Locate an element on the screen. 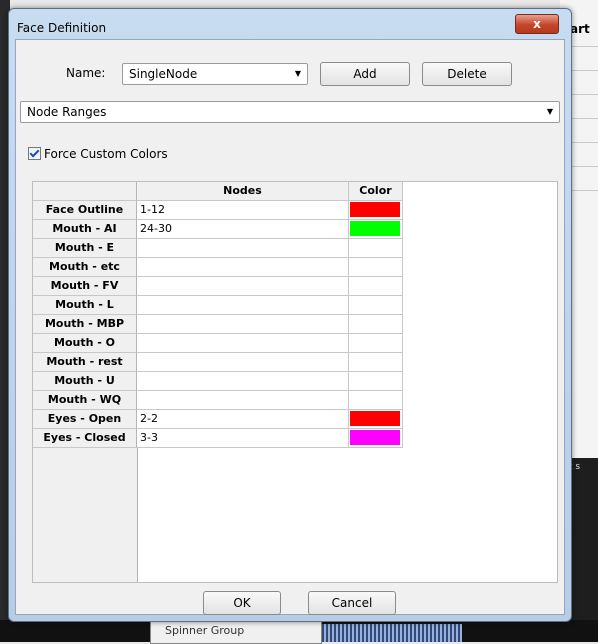 The height and width of the screenshot is (644, 598). grid-corner-cell is located at coordinates (85, 191).